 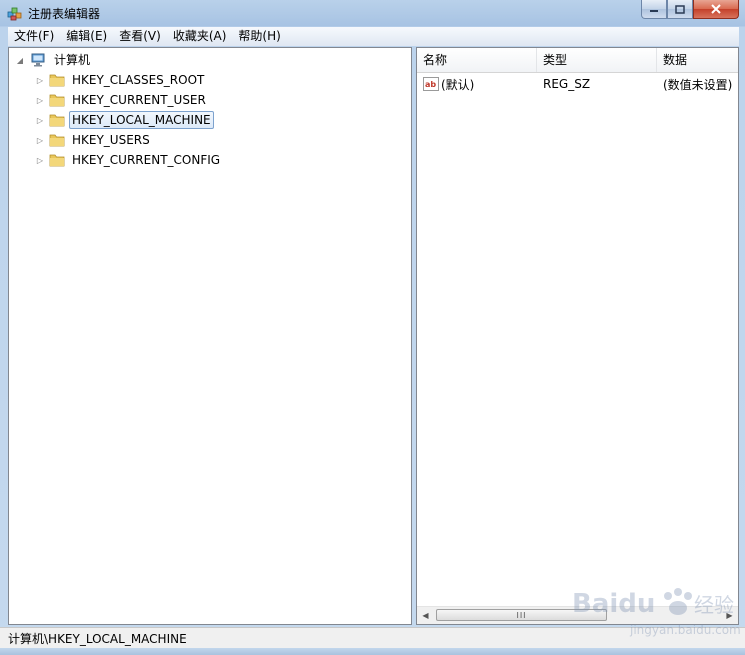 What do you see at coordinates (86, 36) in the screenshot?
I see `menu-edit: 编辑(E)` at bounding box center [86, 36].